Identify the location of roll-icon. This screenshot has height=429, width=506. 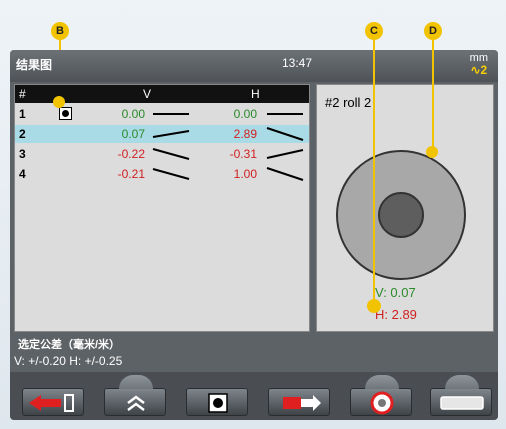
(404, 215).